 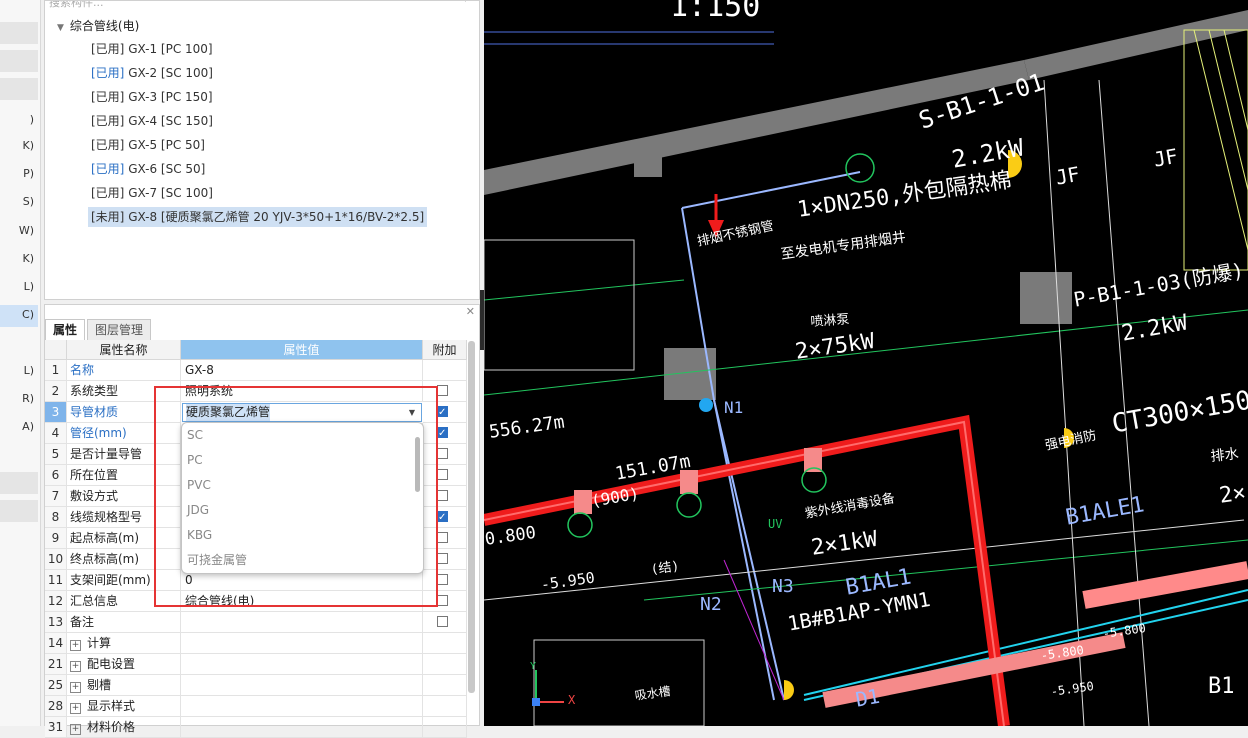 What do you see at coordinates (98, 26) in the screenshot?
I see `tree-root-node: ▼ 综合管线(电)` at bounding box center [98, 26].